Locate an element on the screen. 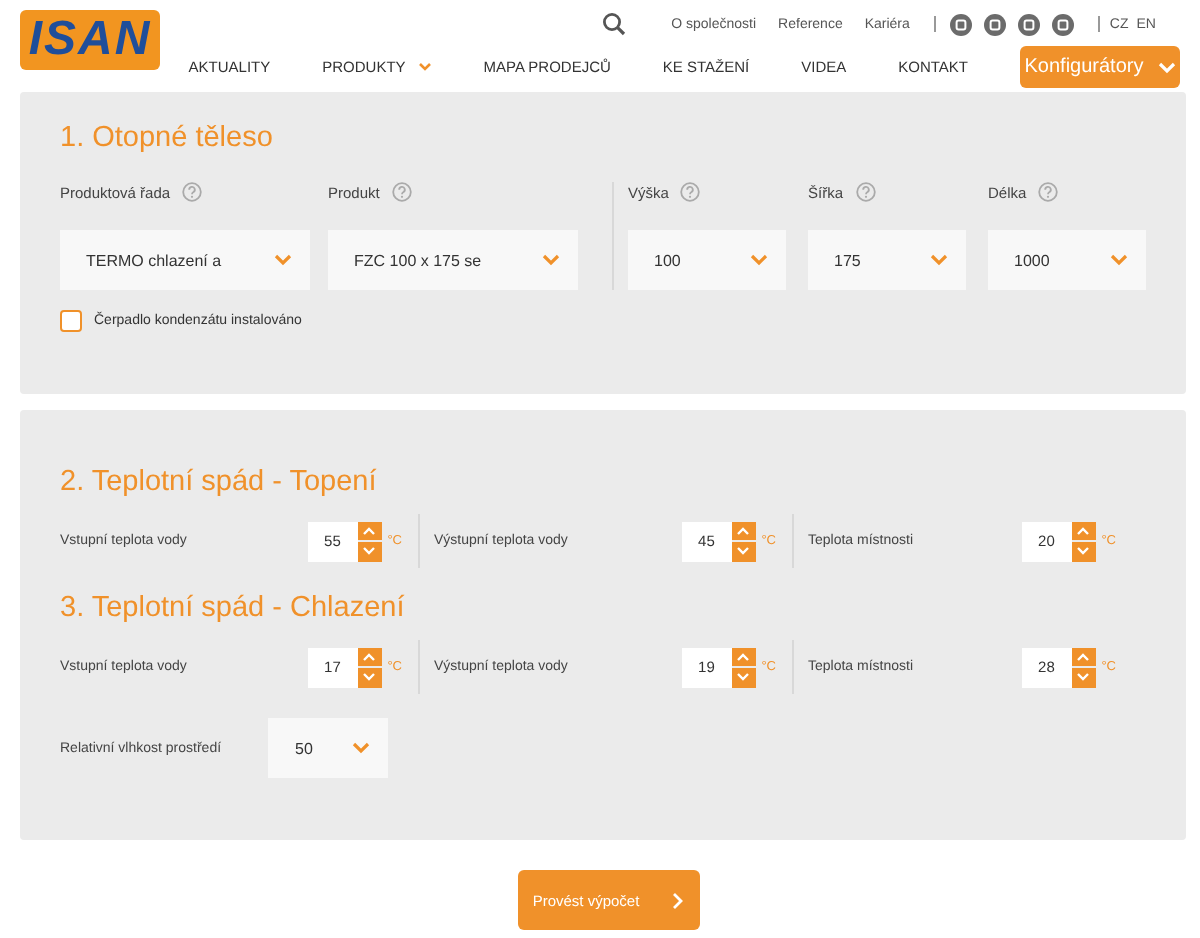 Image resolution: width=1200 pixels, height=938 pixels. chevron-right-icon is located at coordinates (677, 900).